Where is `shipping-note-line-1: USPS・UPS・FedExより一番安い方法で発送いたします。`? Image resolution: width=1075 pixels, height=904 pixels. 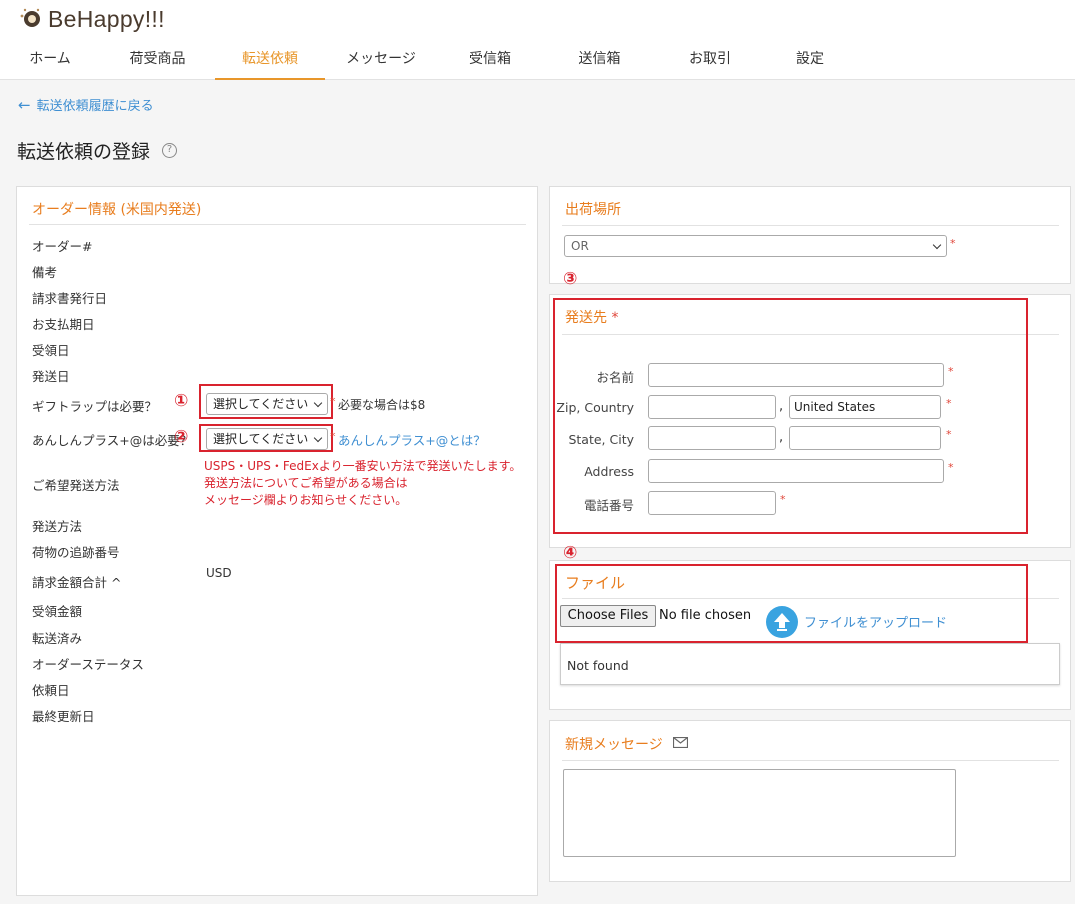
shipping-note-line-1: USPS・UPS・FedExより一番安い方法で発送いたします。 is located at coordinates (363, 466).